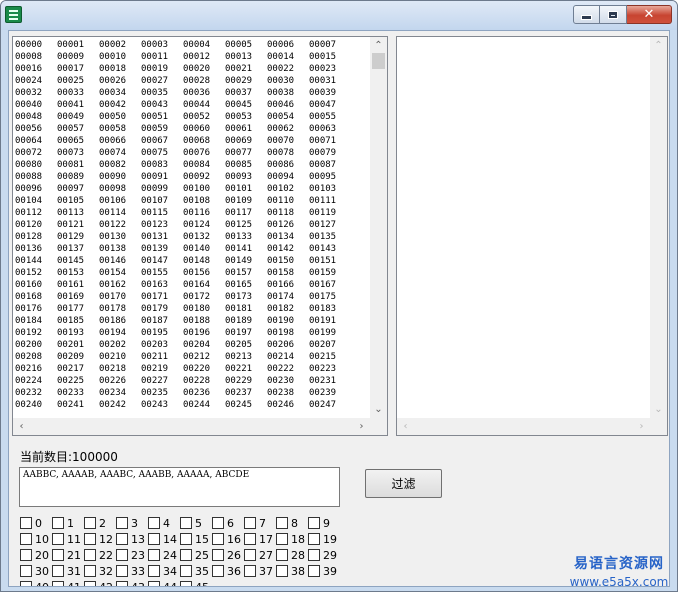  I want to click on checkbox-41: 41, so click(66, 582).